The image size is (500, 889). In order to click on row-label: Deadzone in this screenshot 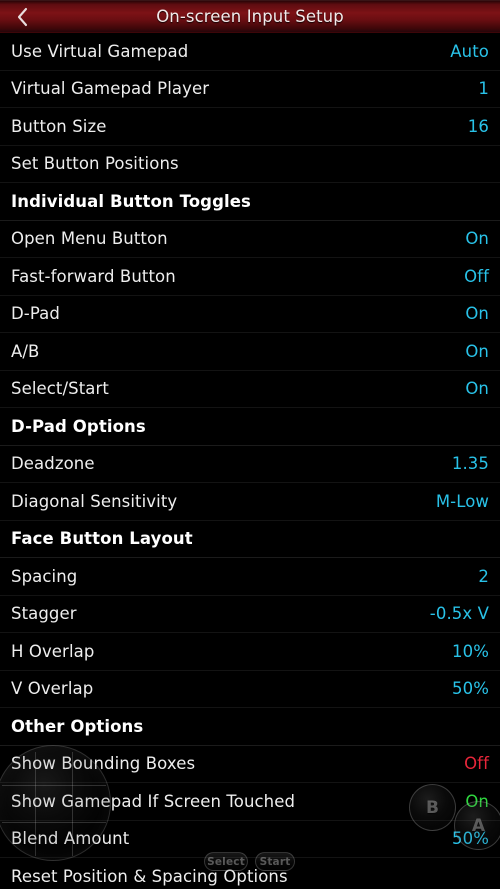, I will do `click(53, 464)`.